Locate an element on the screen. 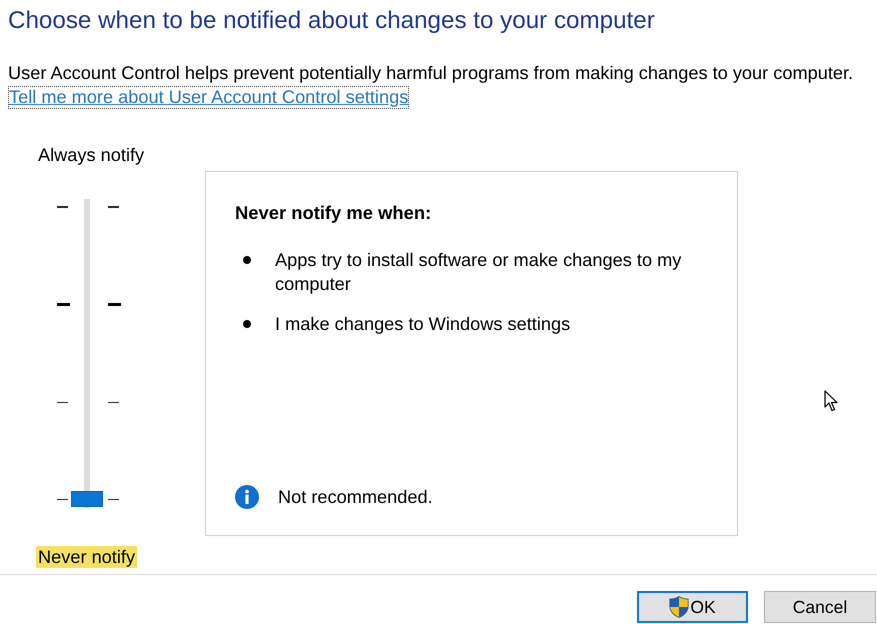 This screenshot has height=624, width=877. ok-button: OK is located at coordinates (692, 607).